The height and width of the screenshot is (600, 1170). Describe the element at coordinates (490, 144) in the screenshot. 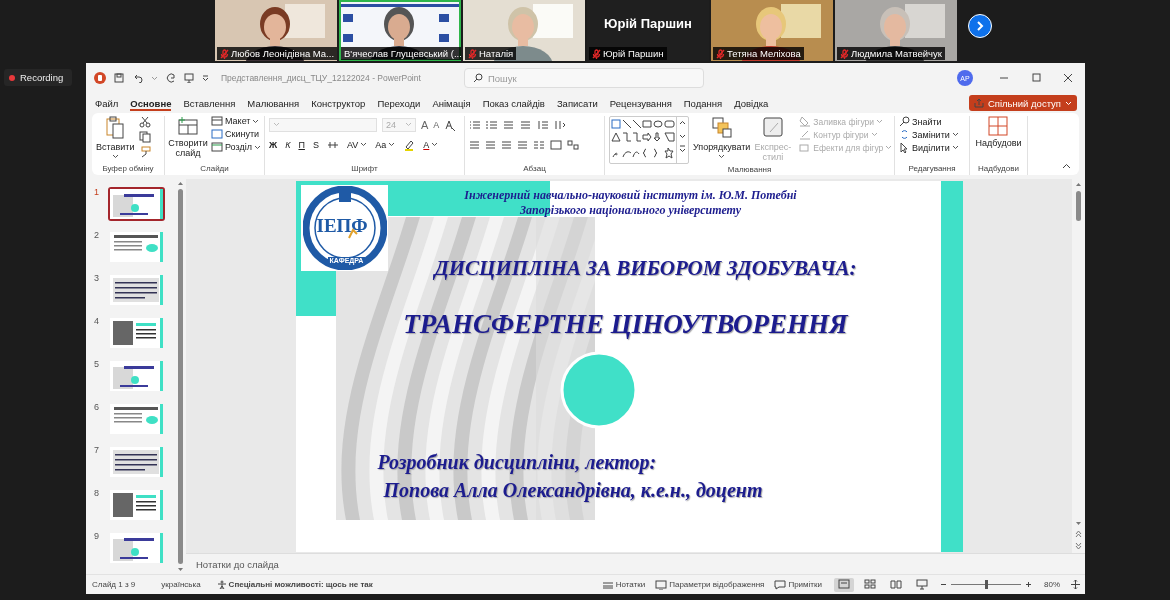

I see `align-center-icon` at that location.